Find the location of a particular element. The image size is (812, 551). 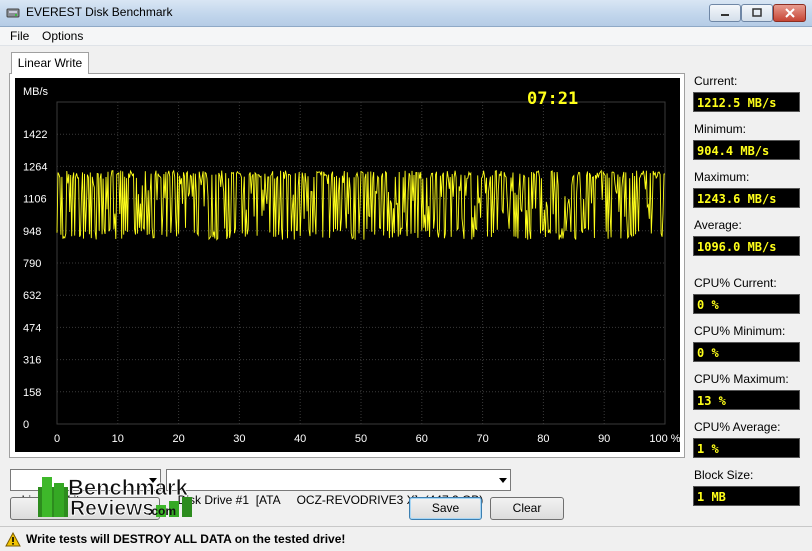

x-tick-label: 40 is located at coordinates (300, 439).